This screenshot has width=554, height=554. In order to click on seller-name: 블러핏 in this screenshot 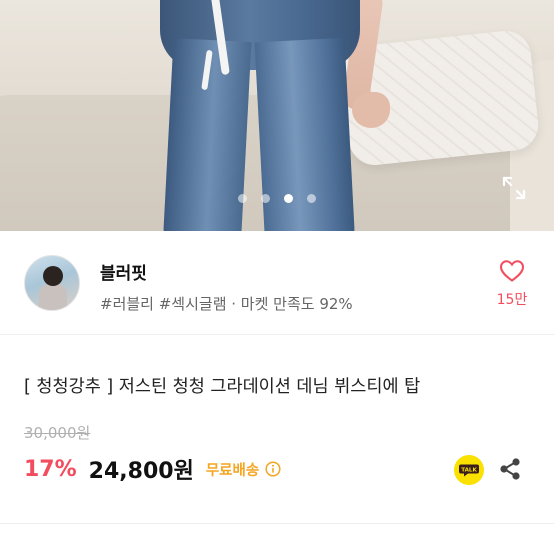, I will do `click(123, 271)`.